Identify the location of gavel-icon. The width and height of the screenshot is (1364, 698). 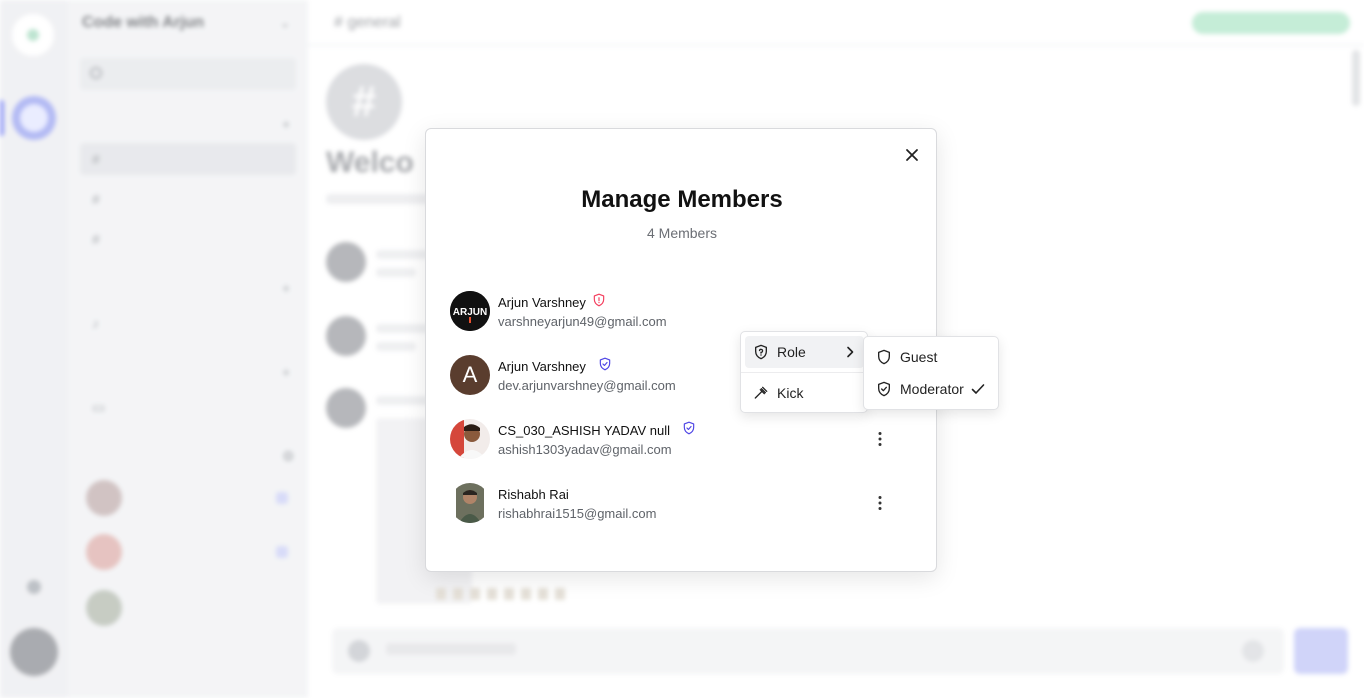
(761, 393).